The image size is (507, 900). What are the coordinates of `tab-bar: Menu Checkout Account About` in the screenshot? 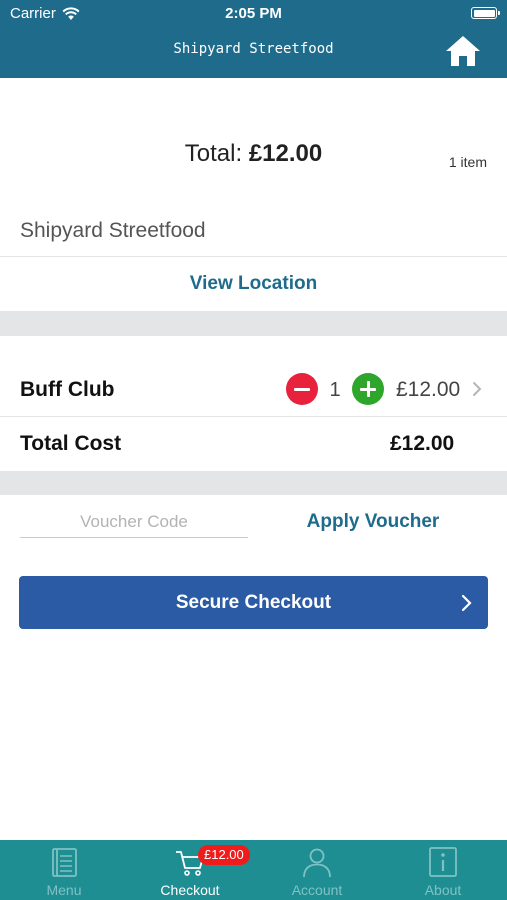 It's located at (253, 870).